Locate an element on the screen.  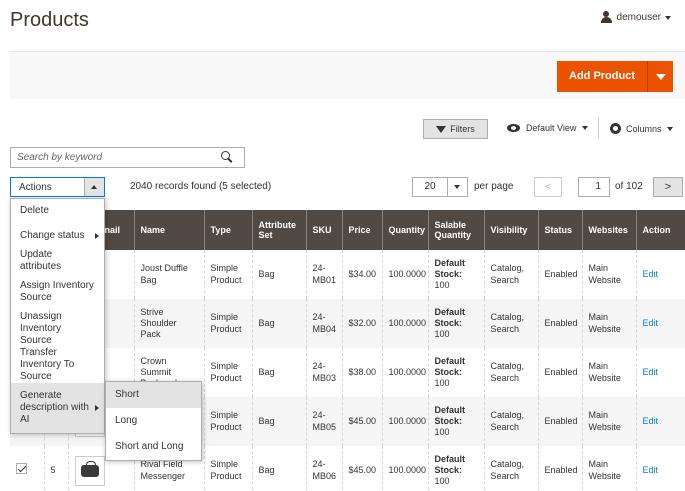
filters-label: Filters is located at coordinates (462, 129).